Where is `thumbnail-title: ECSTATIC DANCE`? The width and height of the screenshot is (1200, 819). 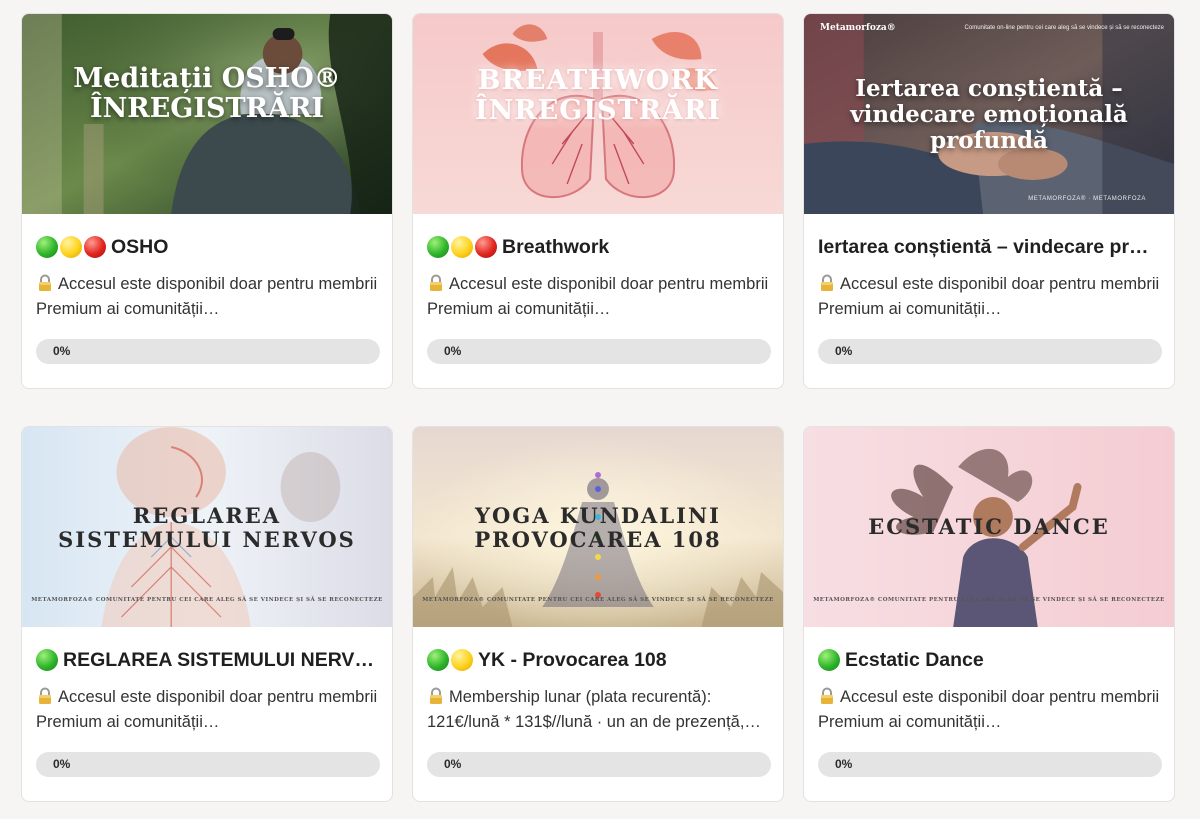
thumbnail-title: ECSTATIC DANCE is located at coordinates (989, 526).